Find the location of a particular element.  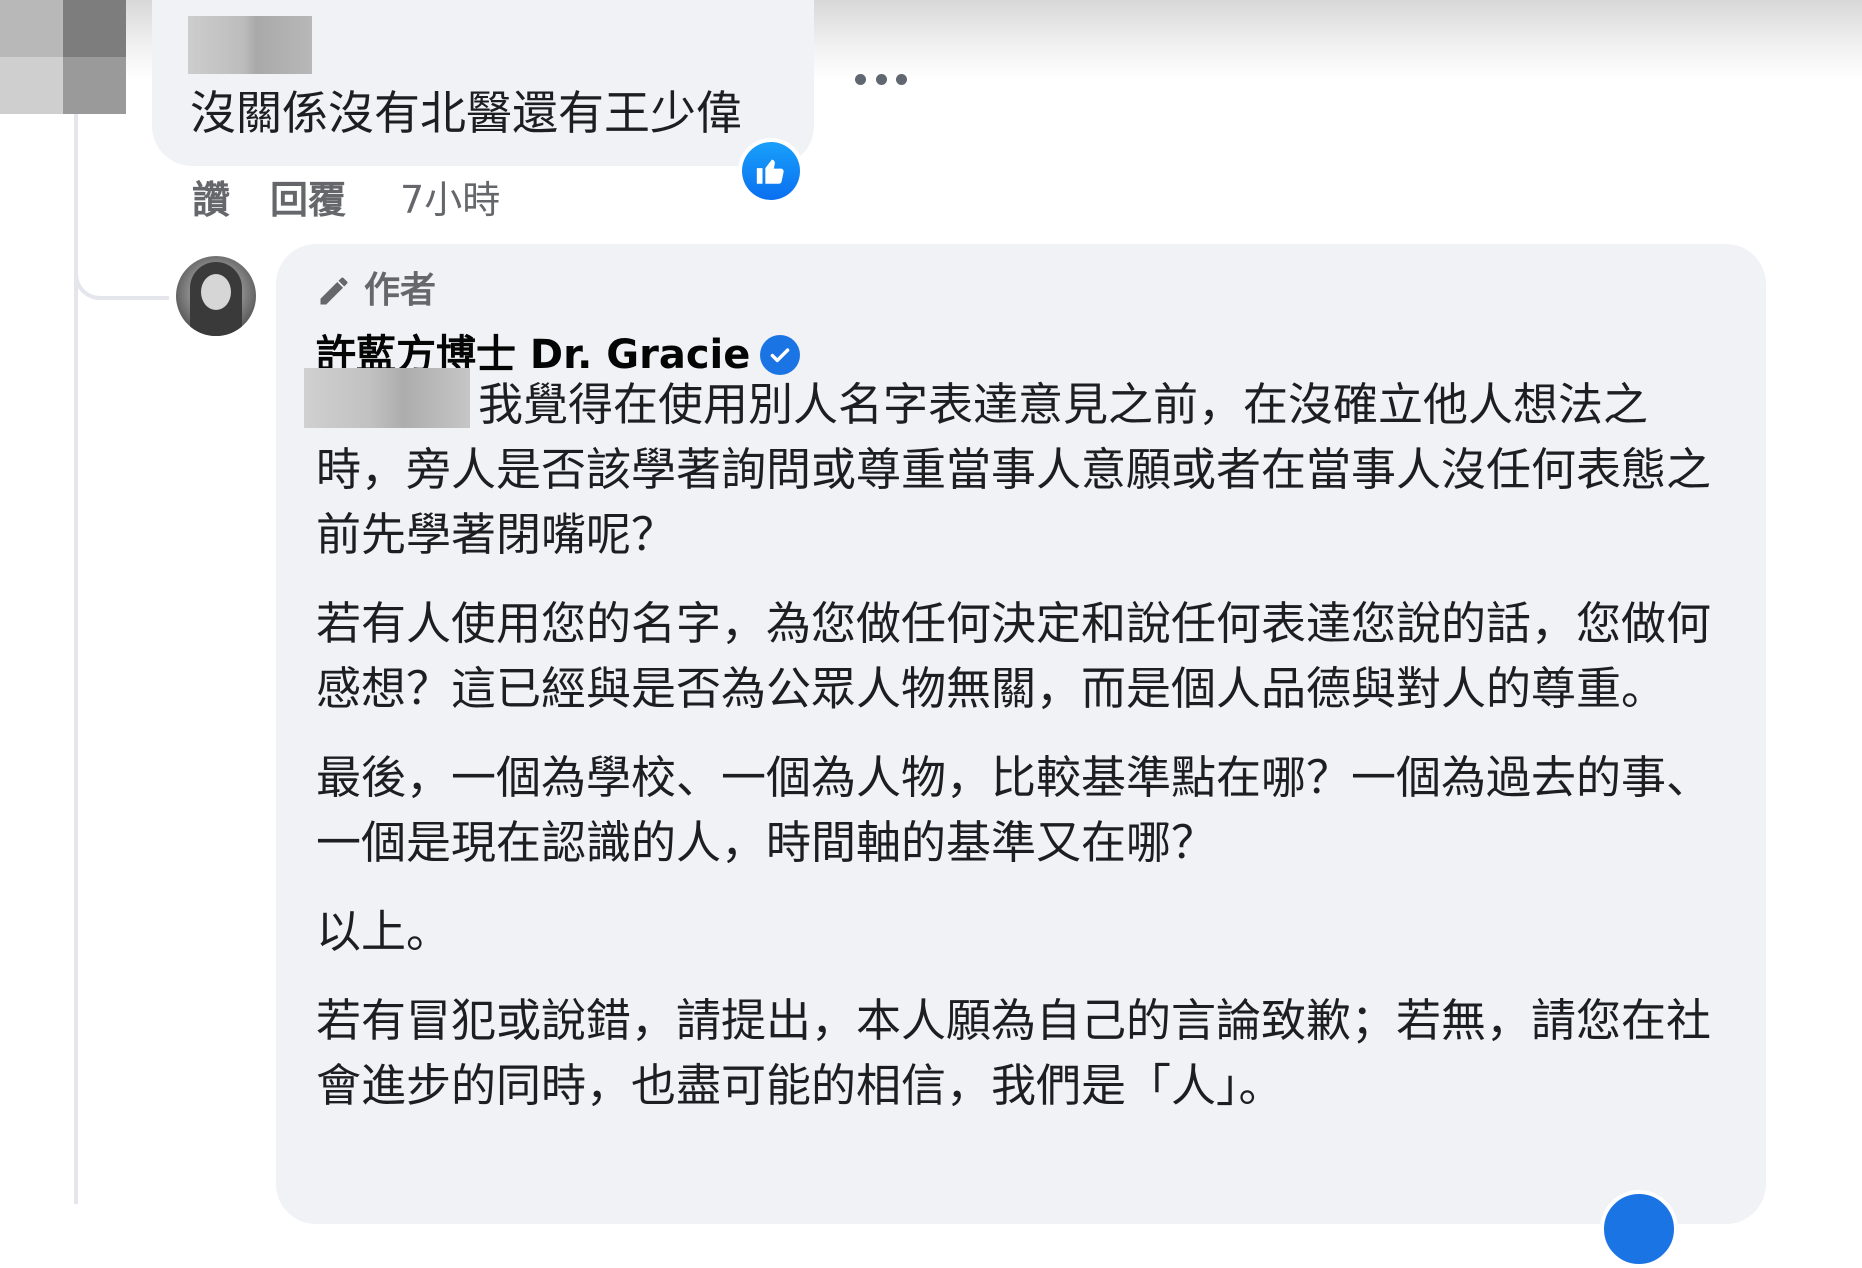

timestamp-link: 7小時 is located at coordinates (450, 200).